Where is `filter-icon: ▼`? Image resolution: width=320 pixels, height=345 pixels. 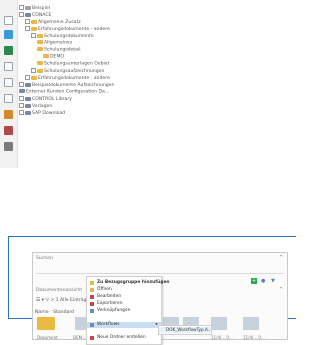
filter-icon: ▼ is located at coordinates (273, 281).